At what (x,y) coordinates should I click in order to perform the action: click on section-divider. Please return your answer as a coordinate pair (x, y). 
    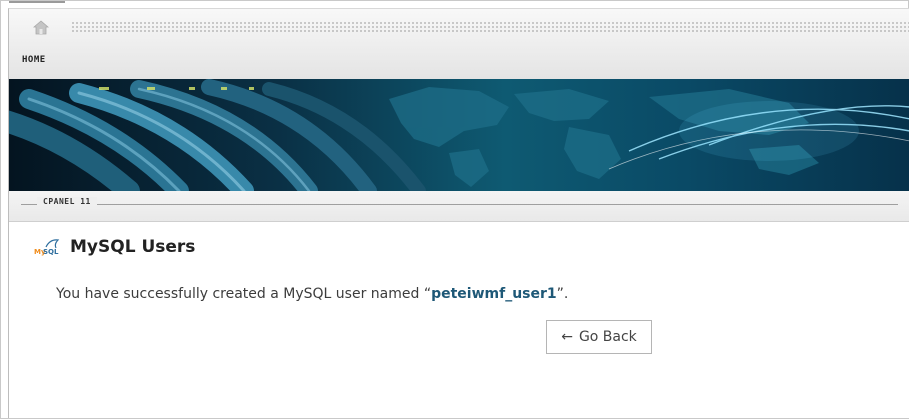
    Looking at the image, I should click on (459, 204).